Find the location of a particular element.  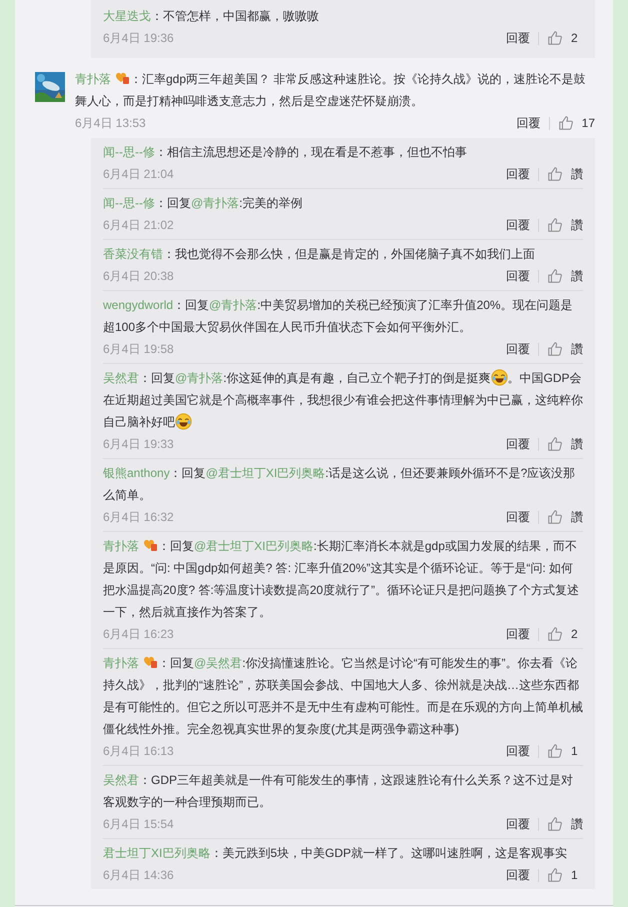

username: wengydworld is located at coordinates (138, 305).